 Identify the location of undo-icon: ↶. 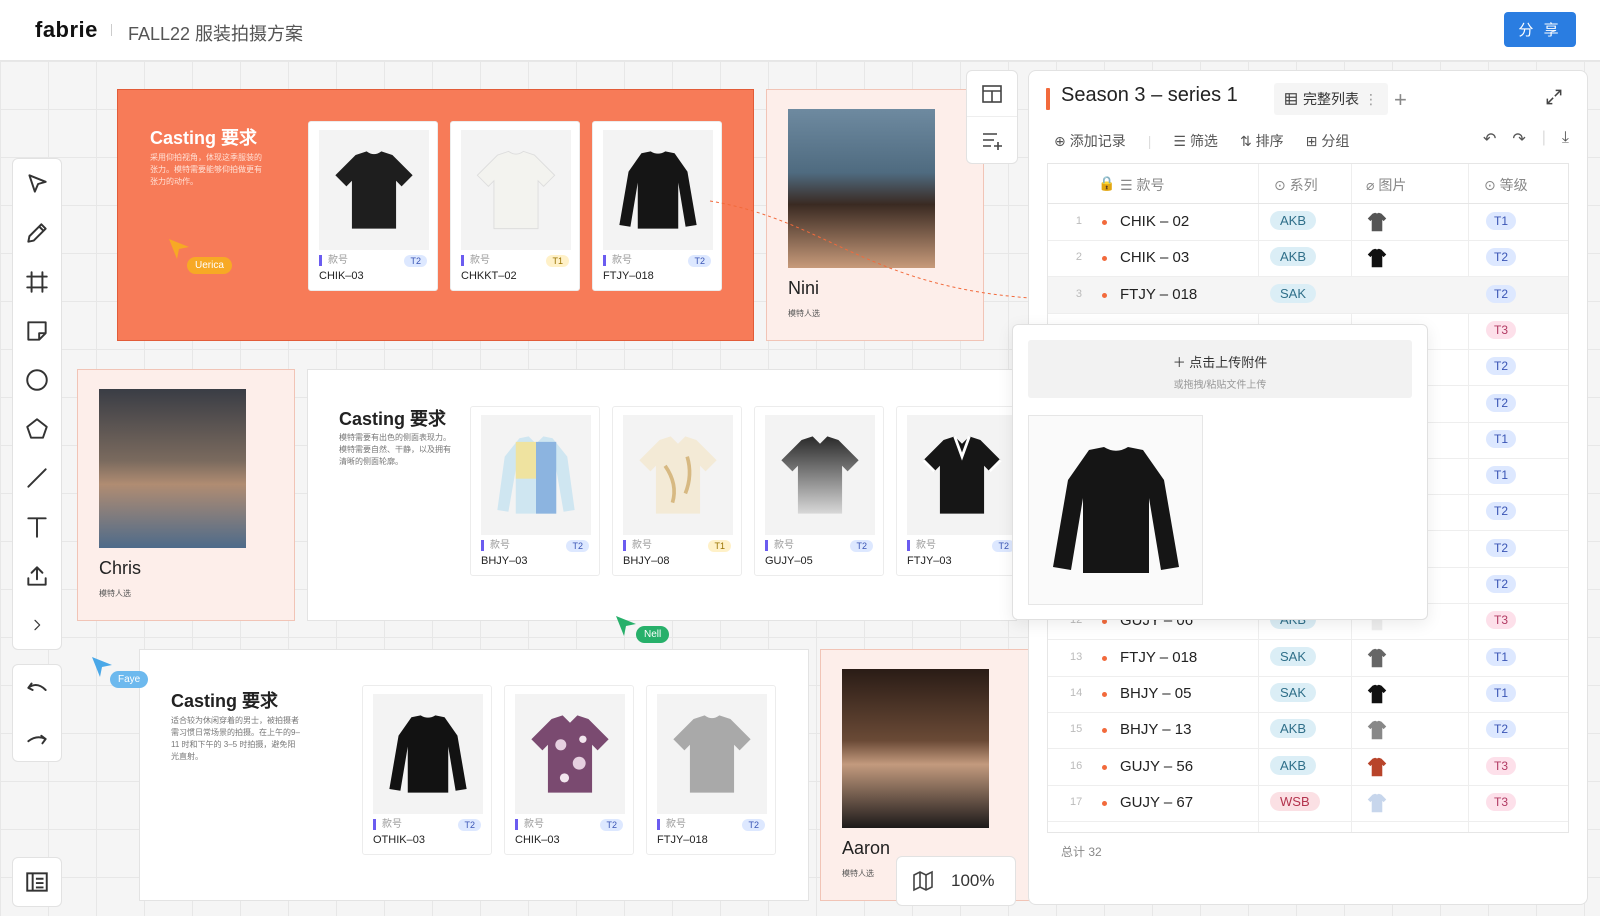
(1489, 139).